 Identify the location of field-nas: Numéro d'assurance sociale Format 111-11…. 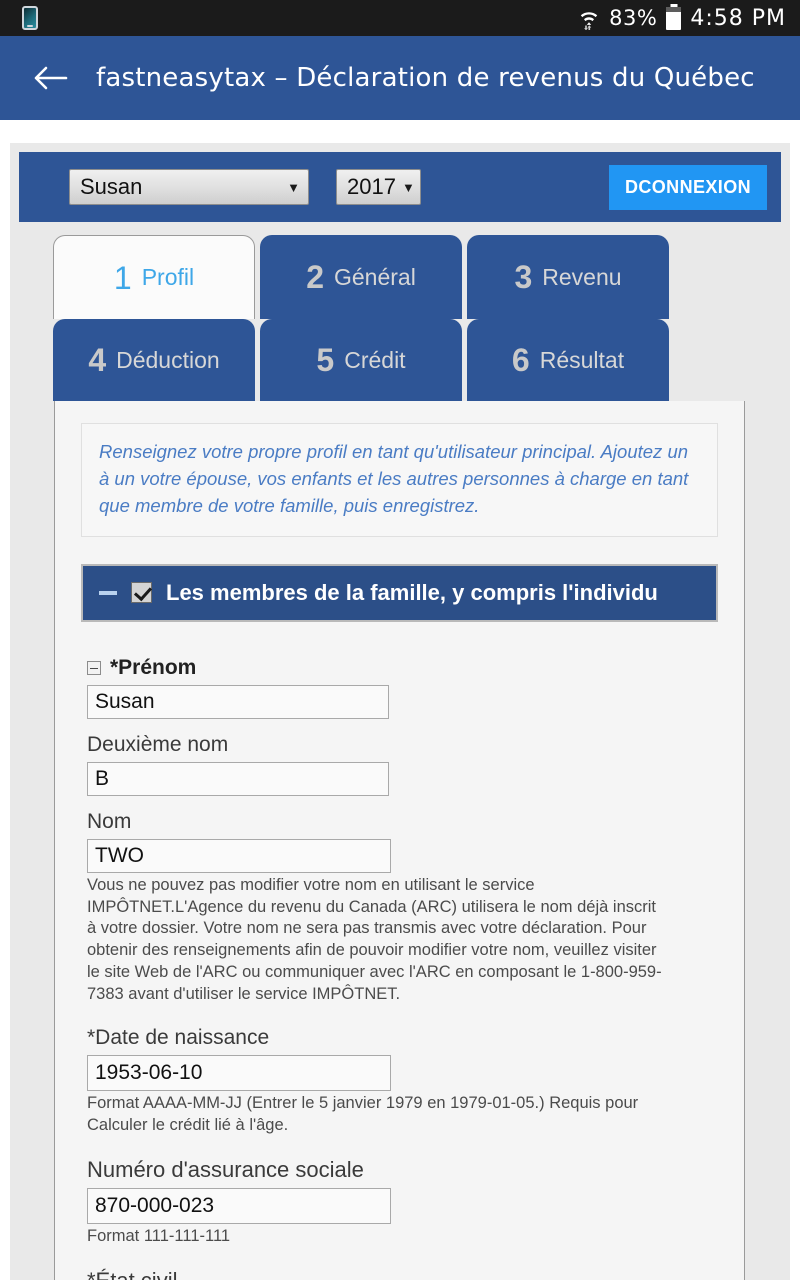
(402, 1202).